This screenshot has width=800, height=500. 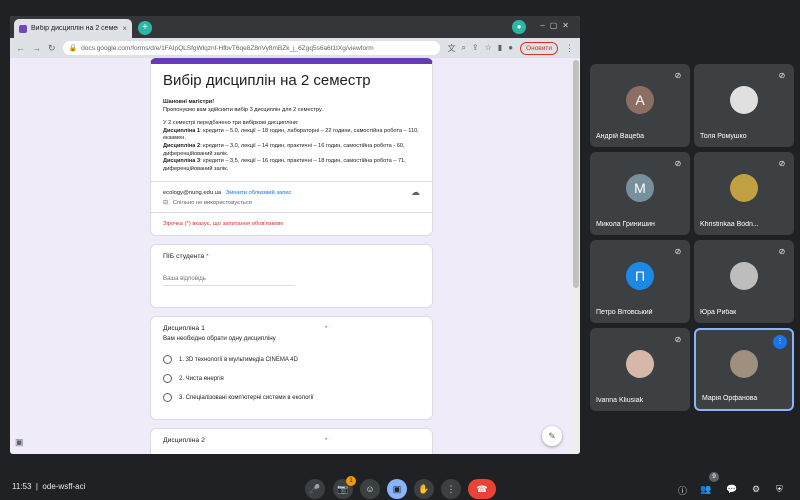 I want to click on meeting-code: ode-wsff-aci, so click(x=64, y=486).